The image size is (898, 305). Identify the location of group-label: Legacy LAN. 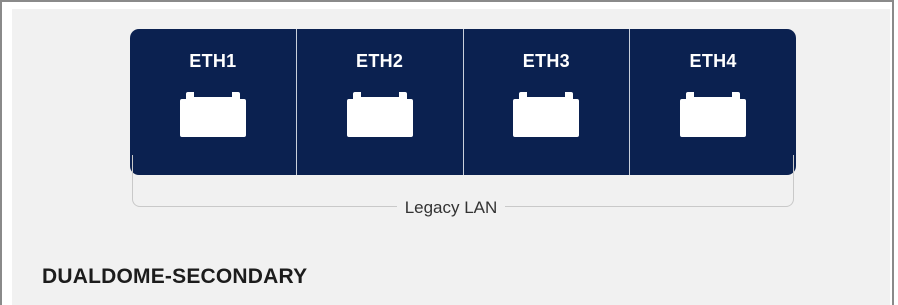
(451, 208).